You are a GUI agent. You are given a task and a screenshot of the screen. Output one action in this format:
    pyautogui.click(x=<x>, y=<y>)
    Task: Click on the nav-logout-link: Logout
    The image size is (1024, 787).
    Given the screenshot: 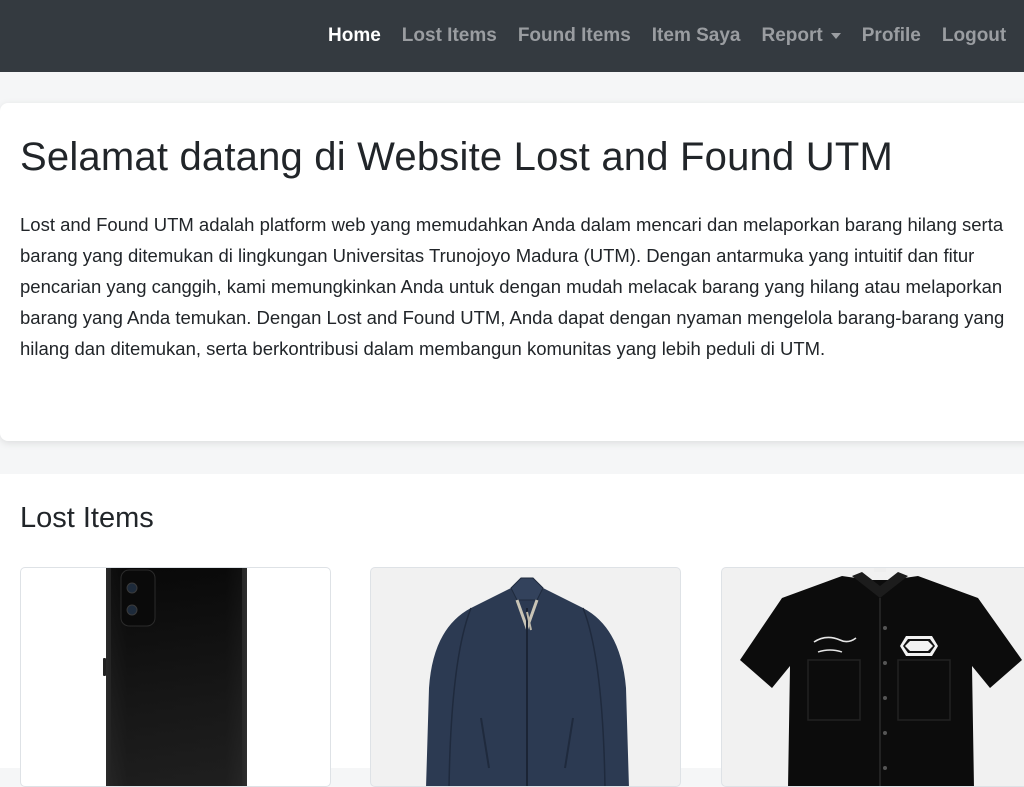 What is the action you would take?
    pyautogui.click(x=974, y=36)
    